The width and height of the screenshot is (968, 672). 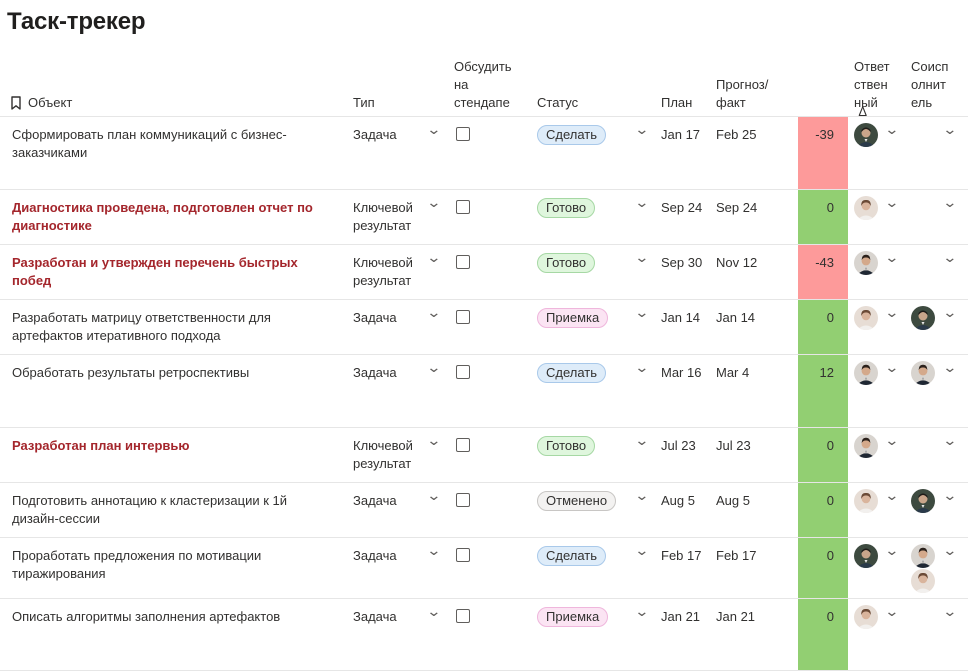 I want to click on column-header-responsible: Ответ ствен ный, so click(x=872, y=85).